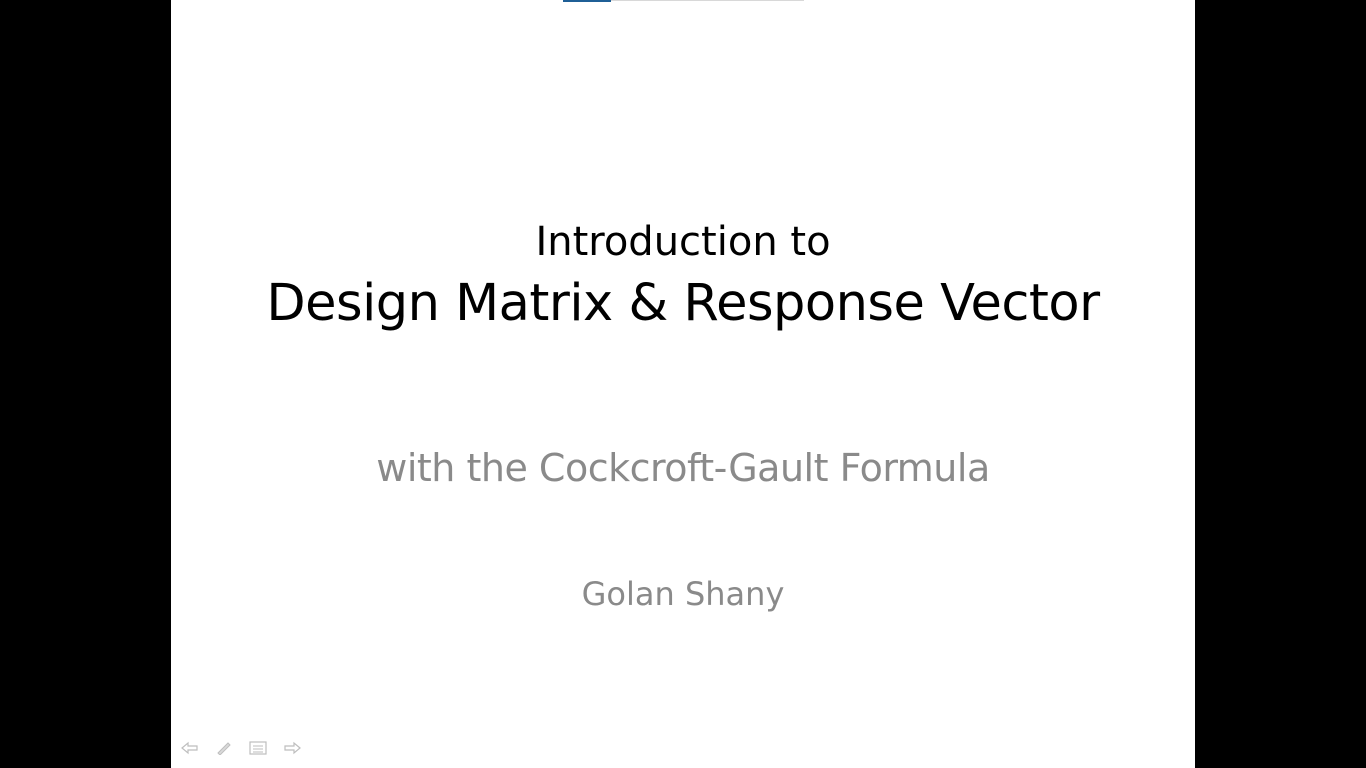  I want to click on next-slide-button, so click(292, 748).